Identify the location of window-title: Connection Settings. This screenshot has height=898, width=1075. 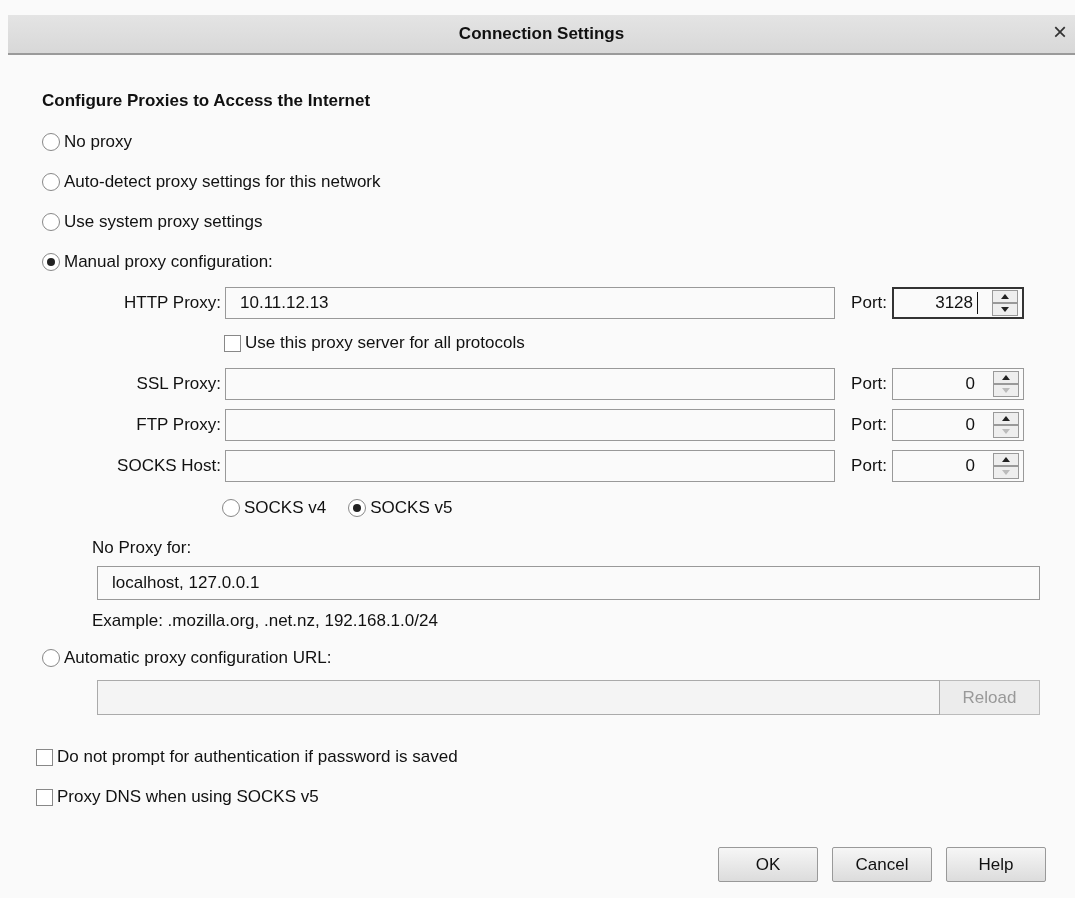
(541, 34).